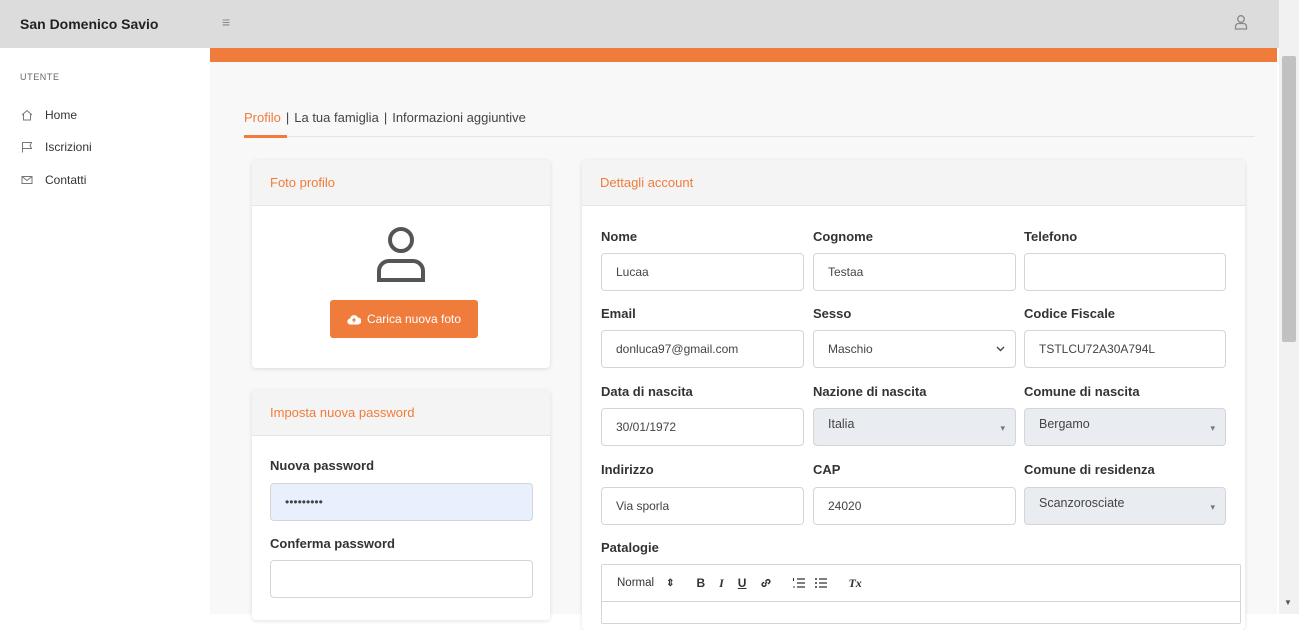 This screenshot has height=630, width=1299. I want to click on cap-label: CAP, so click(827, 469).